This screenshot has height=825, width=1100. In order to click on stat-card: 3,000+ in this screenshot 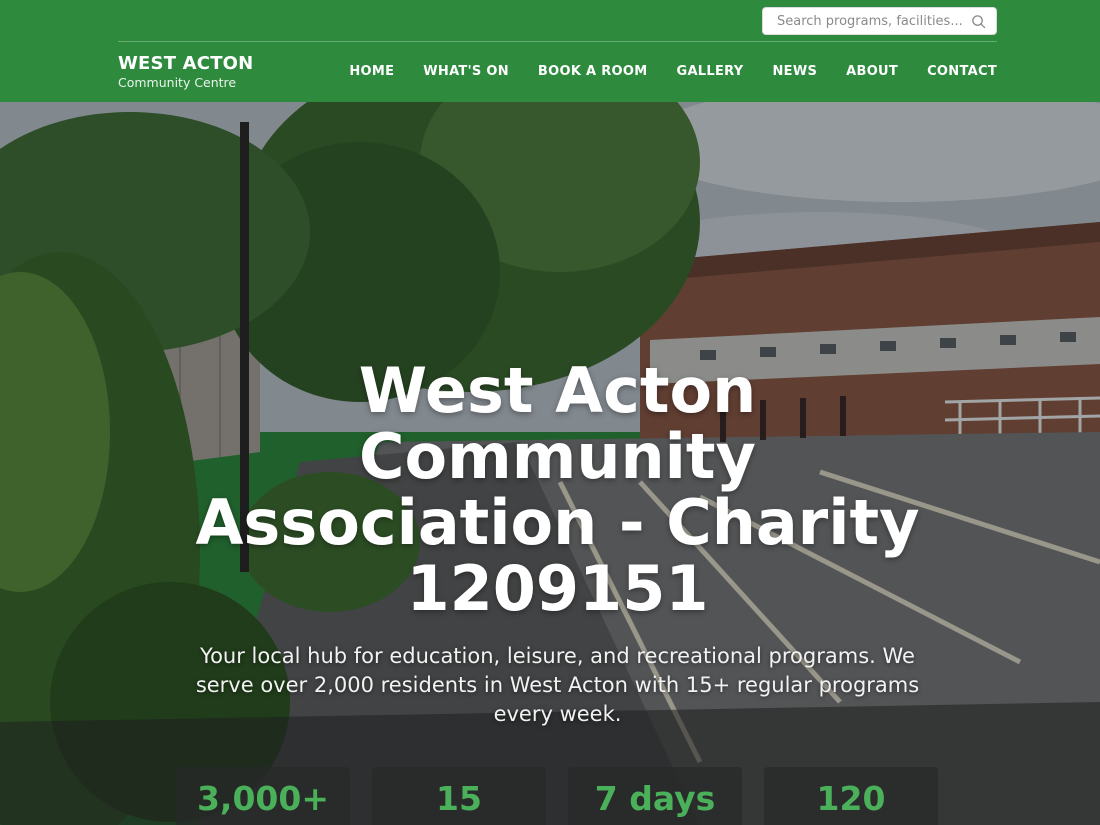, I will do `click(263, 796)`.